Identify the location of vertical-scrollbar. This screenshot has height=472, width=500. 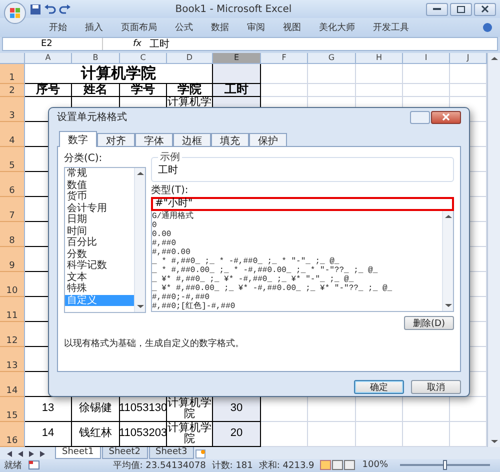
(493, 249).